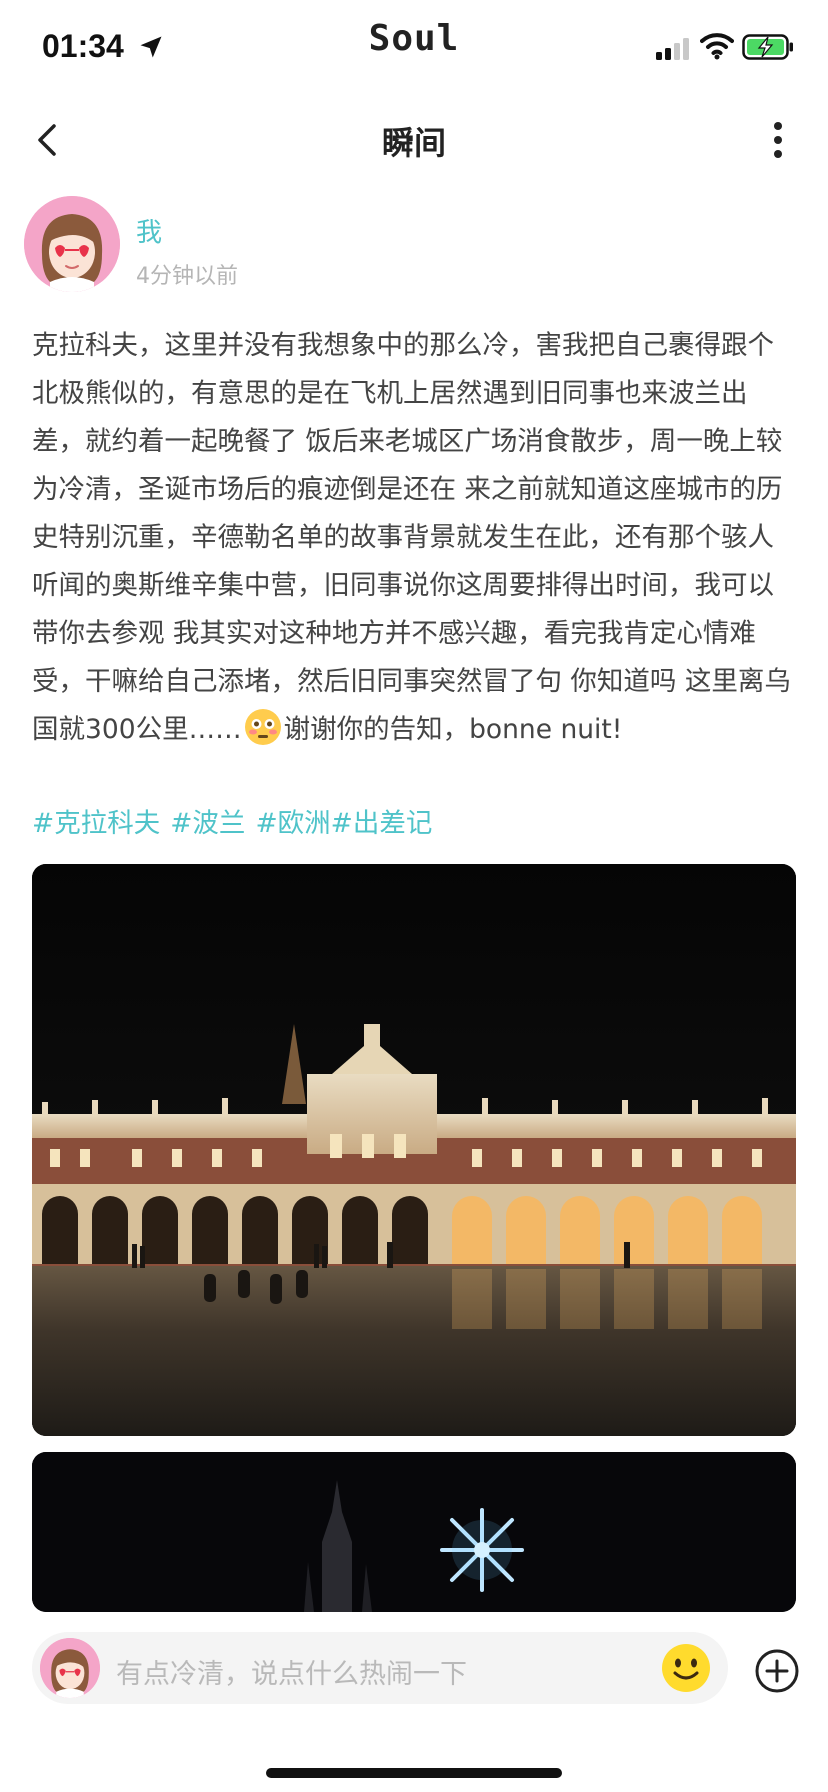 This screenshot has width=828, height=1792. I want to click on church-spire-christmas-star-photo, so click(414, 1532).